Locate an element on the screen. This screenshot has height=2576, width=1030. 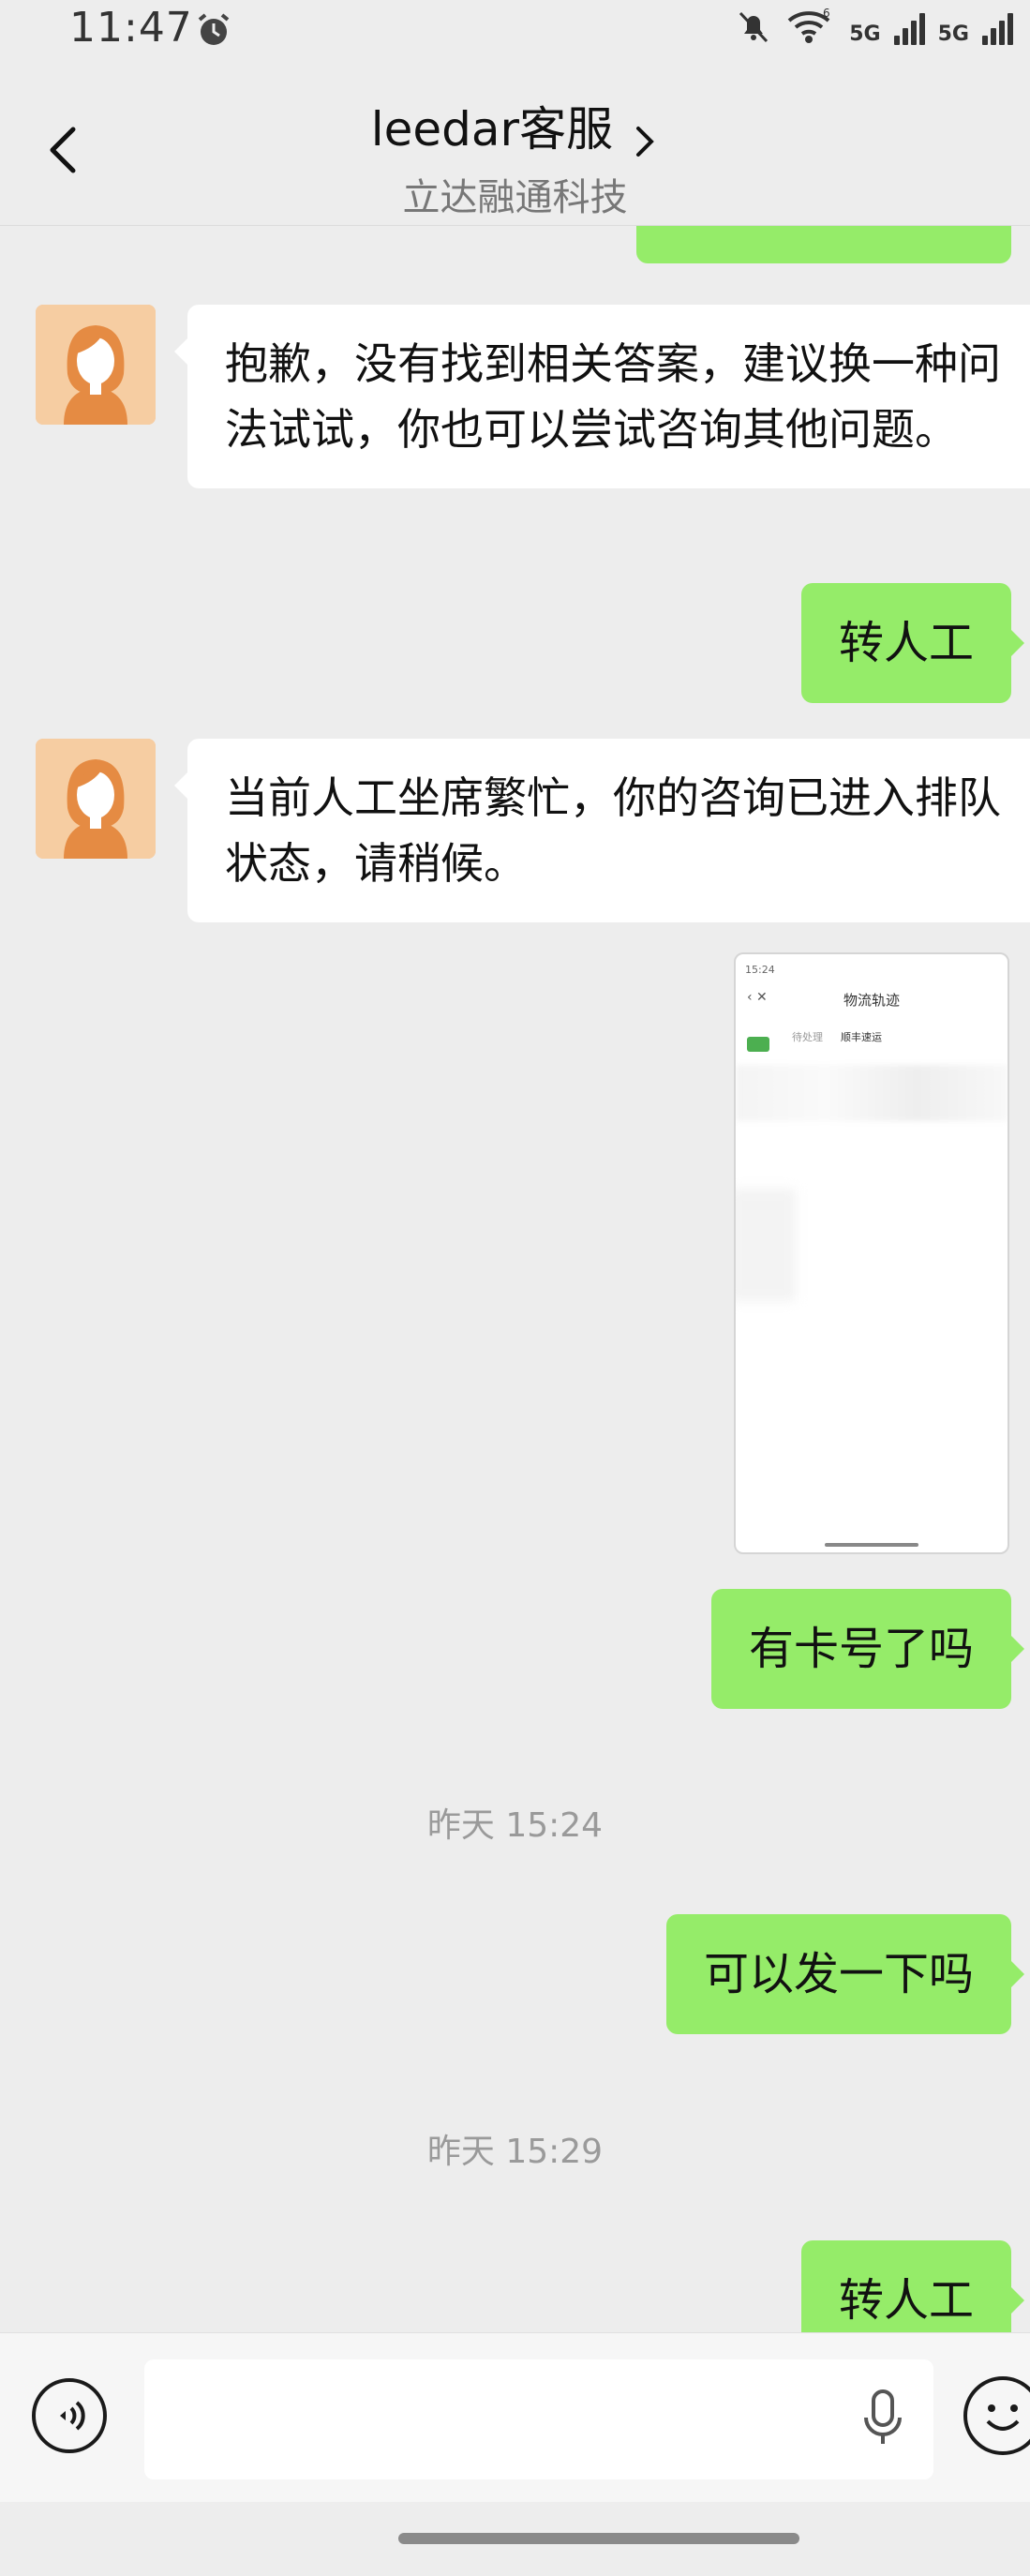
truck-icon is located at coordinates (758, 1045).